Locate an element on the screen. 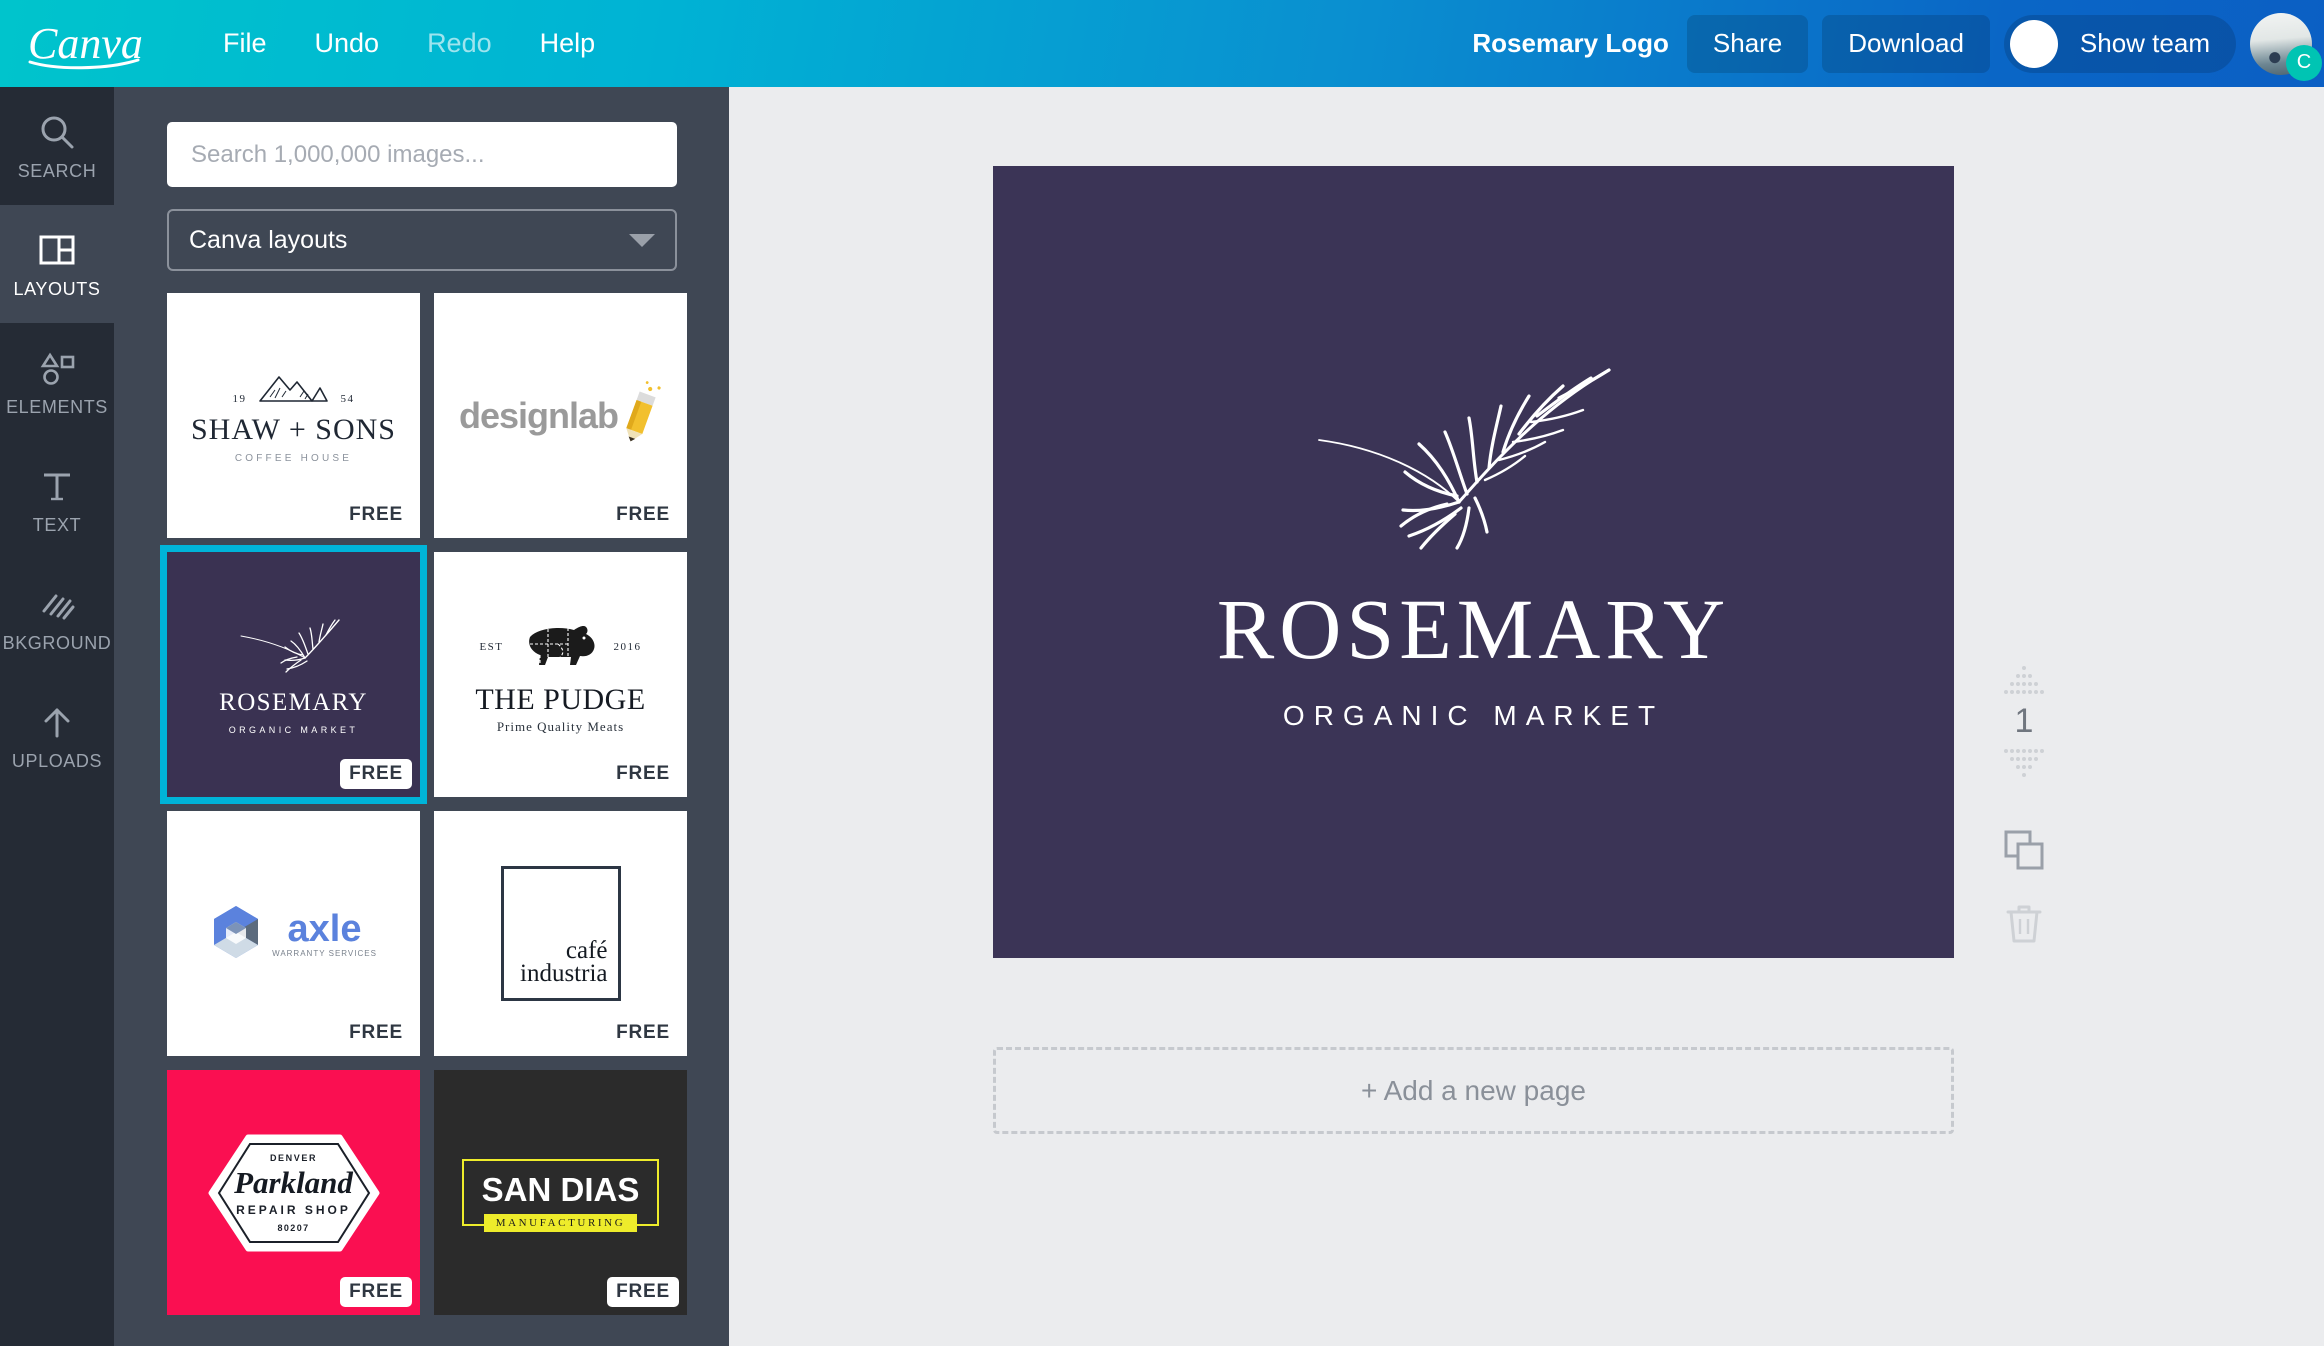 Image resolution: width=2324 pixels, height=1346 pixels. the-pudge-title: THE PUDGE is located at coordinates (560, 699).